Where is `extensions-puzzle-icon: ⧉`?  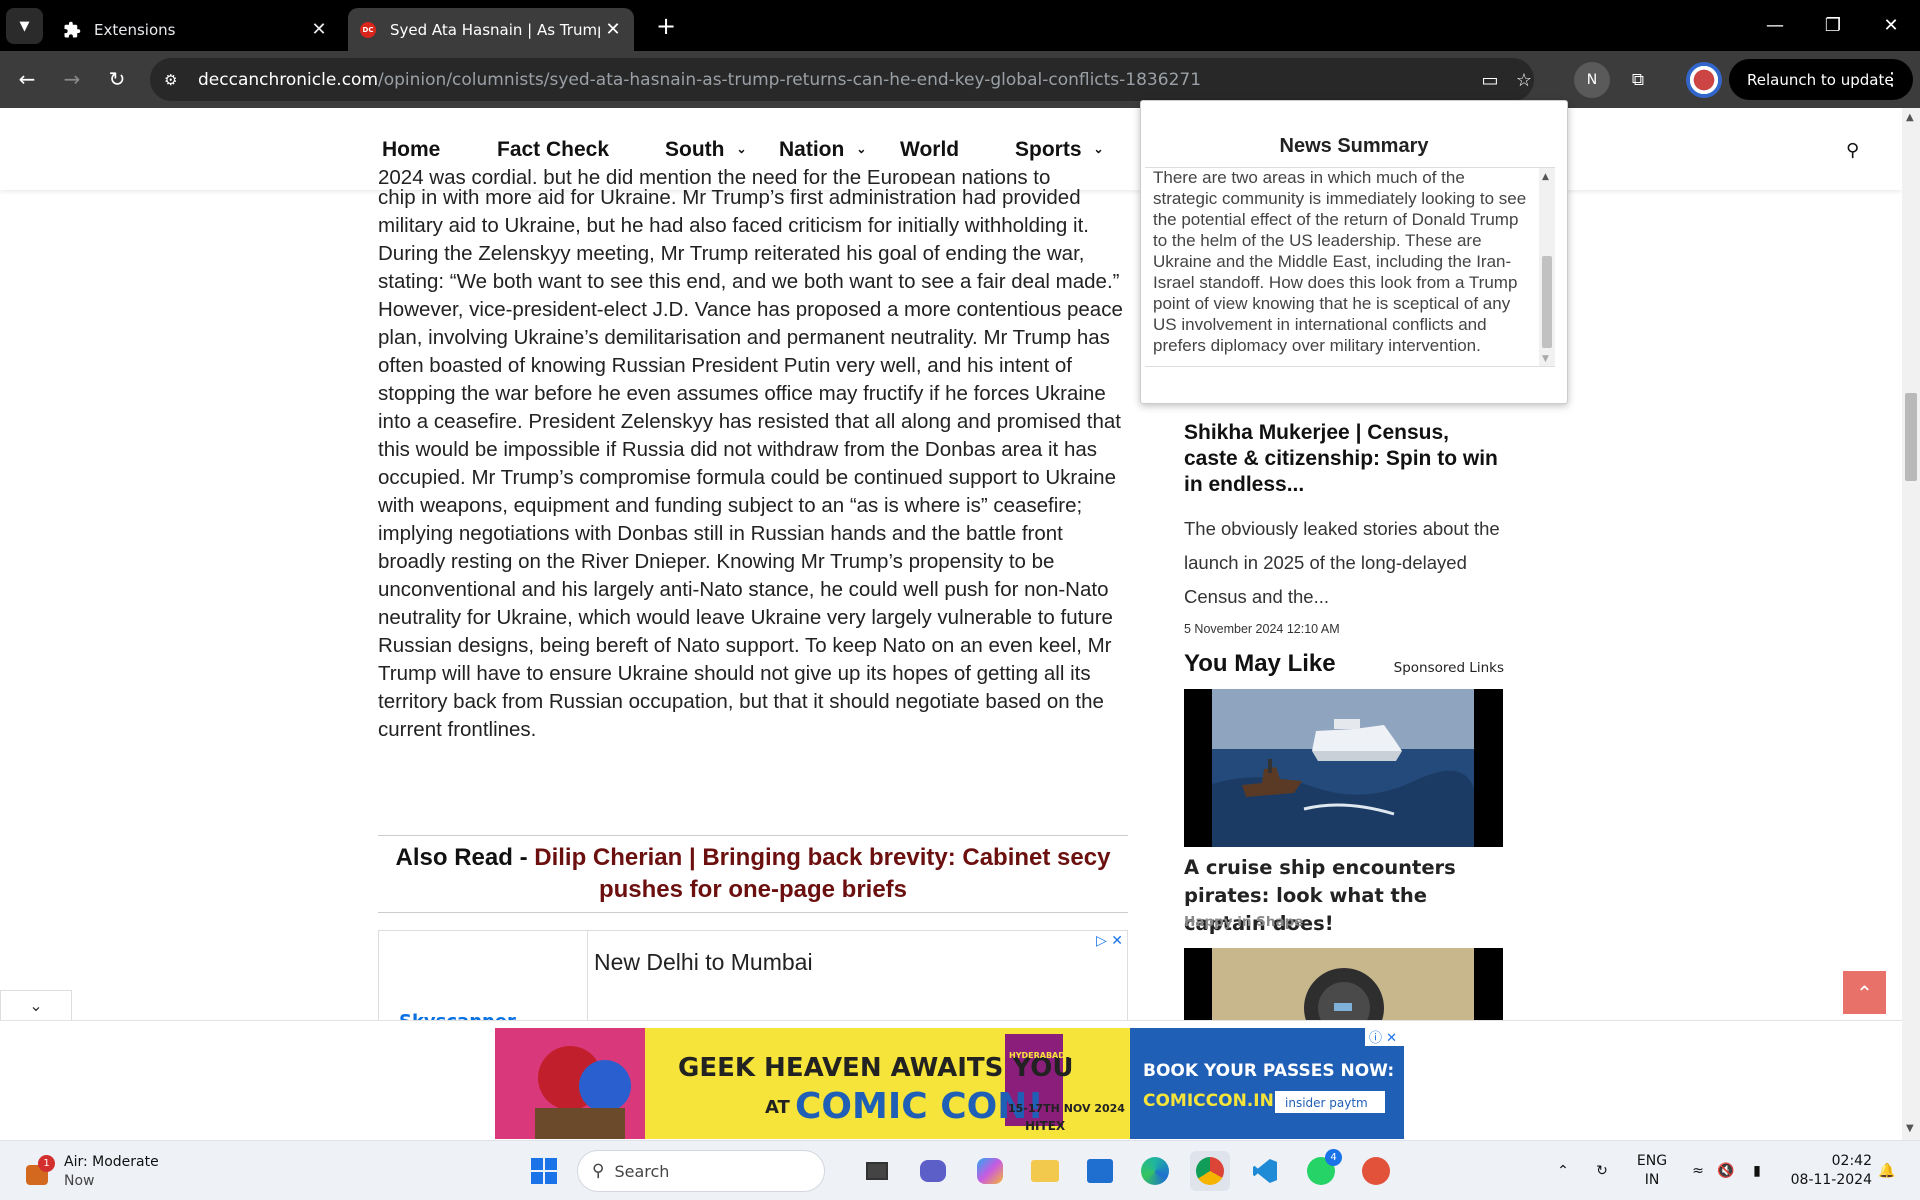
extensions-puzzle-icon: ⧉ is located at coordinates (1638, 80).